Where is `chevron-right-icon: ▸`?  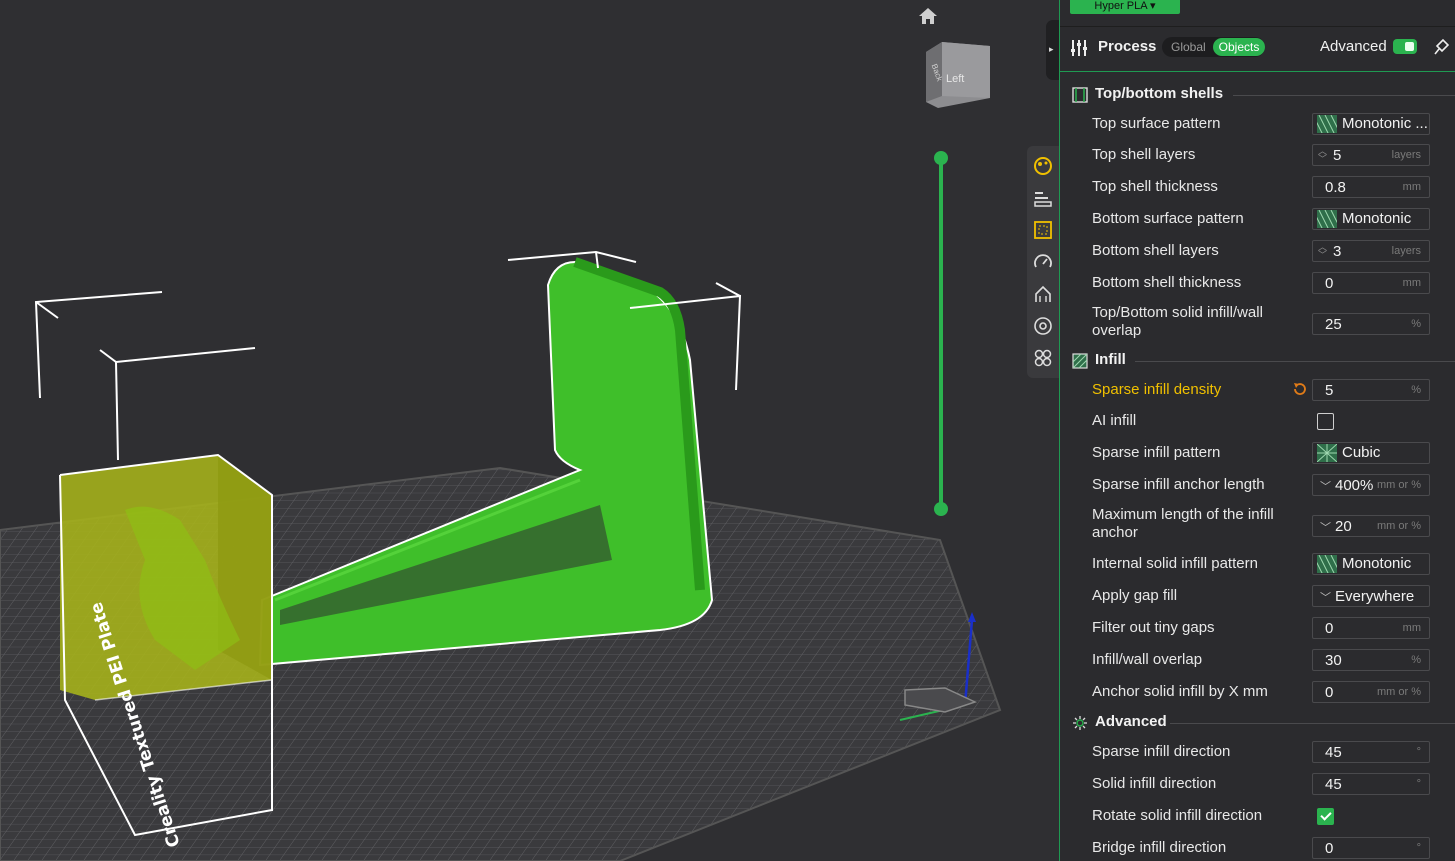 chevron-right-icon: ▸ is located at coordinates (1051, 49).